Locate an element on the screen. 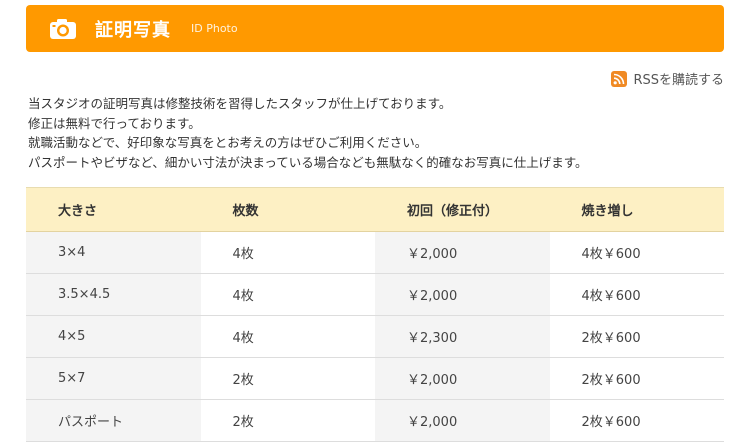 This screenshot has width=750, height=447. intro-line: 当スタジオの証明写真は修整技術を習得したスタッフが仕上げております。 is located at coordinates (240, 103).